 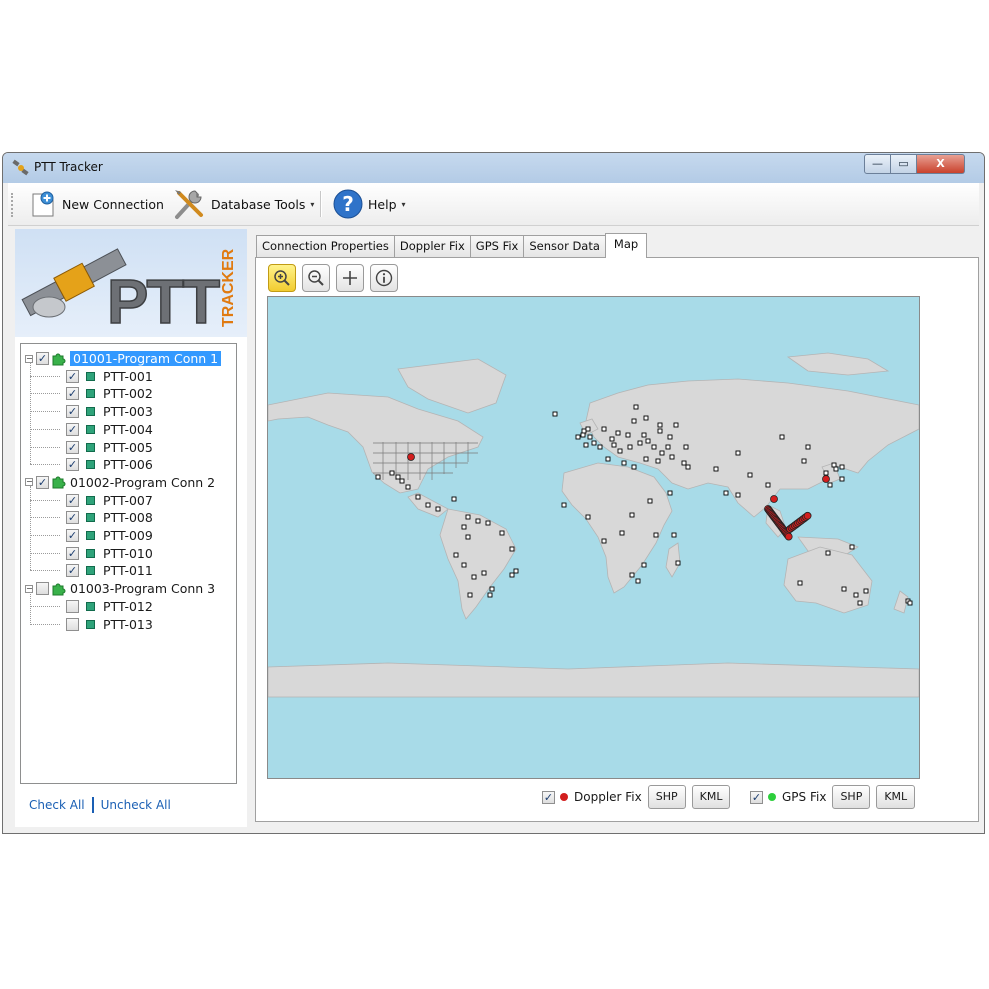 I want to click on tree-item: ✓ PTT-006, so click(x=109, y=464).